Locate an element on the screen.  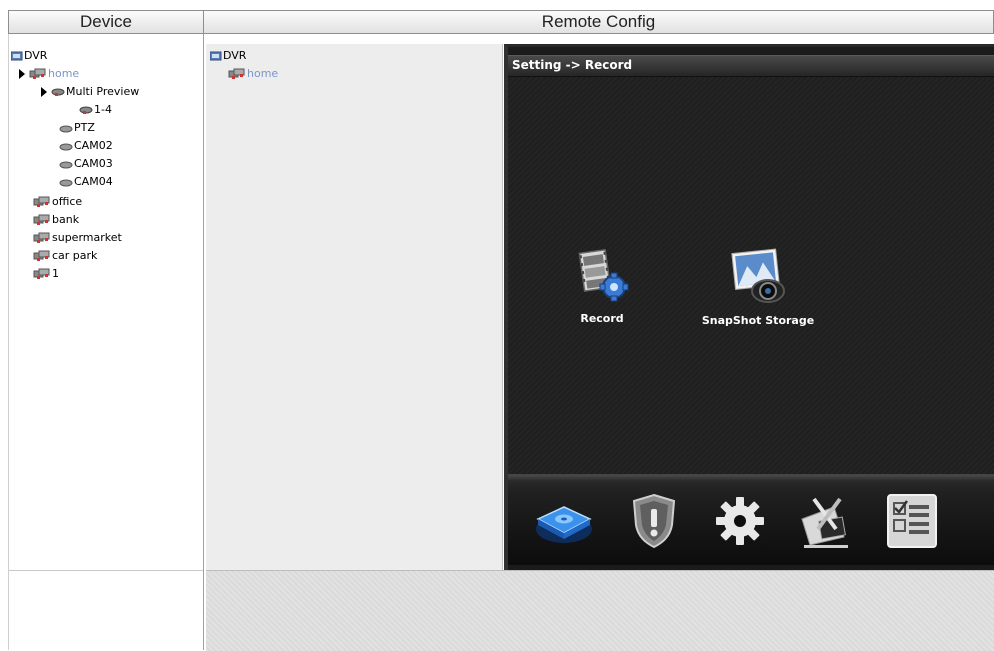
remote-tree-node-dvr: DVR is located at coordinates (228, 56).